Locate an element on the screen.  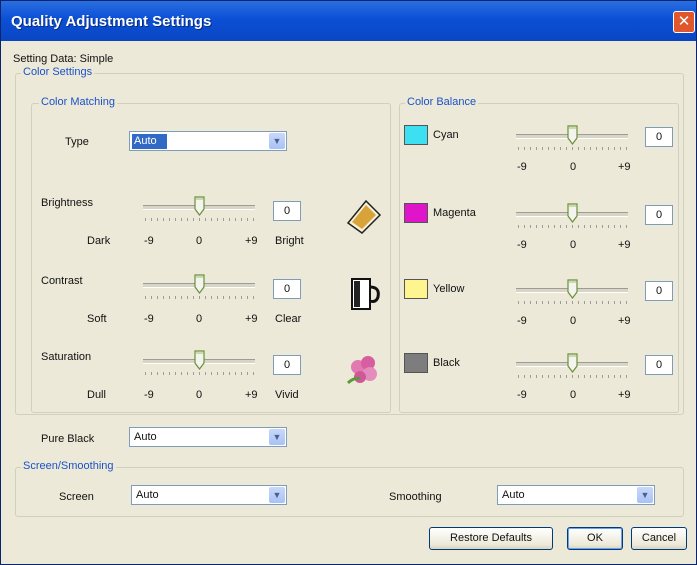
contrast-slider is located at coordinates (199, 287).